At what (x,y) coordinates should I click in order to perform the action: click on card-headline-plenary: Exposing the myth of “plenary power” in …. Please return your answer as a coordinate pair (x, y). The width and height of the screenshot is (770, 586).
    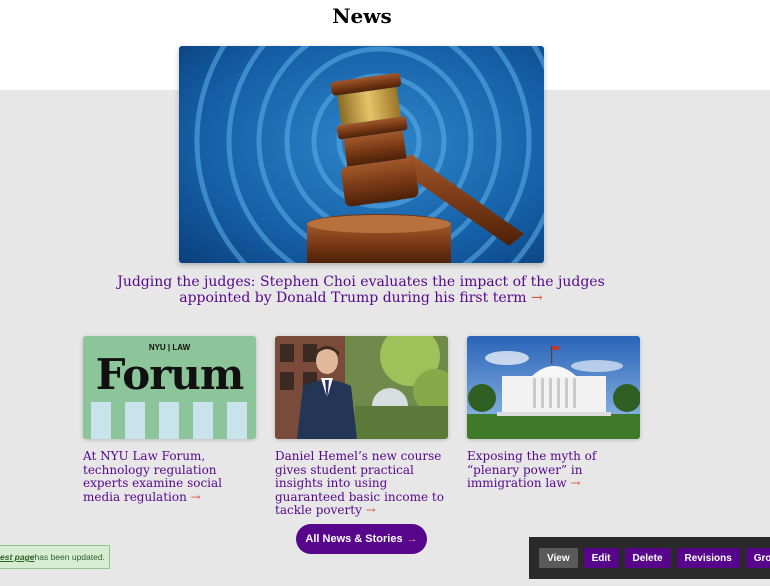
    Looking at the image, I should click on (554, 470).